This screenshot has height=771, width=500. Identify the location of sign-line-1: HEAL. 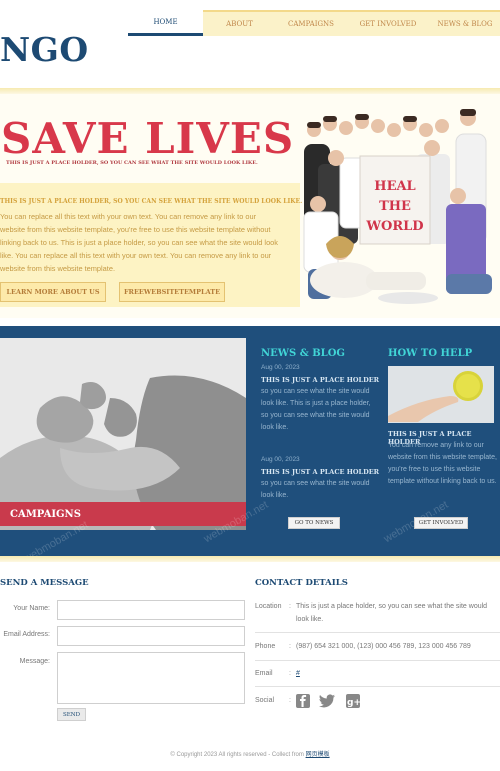
(394, 186).